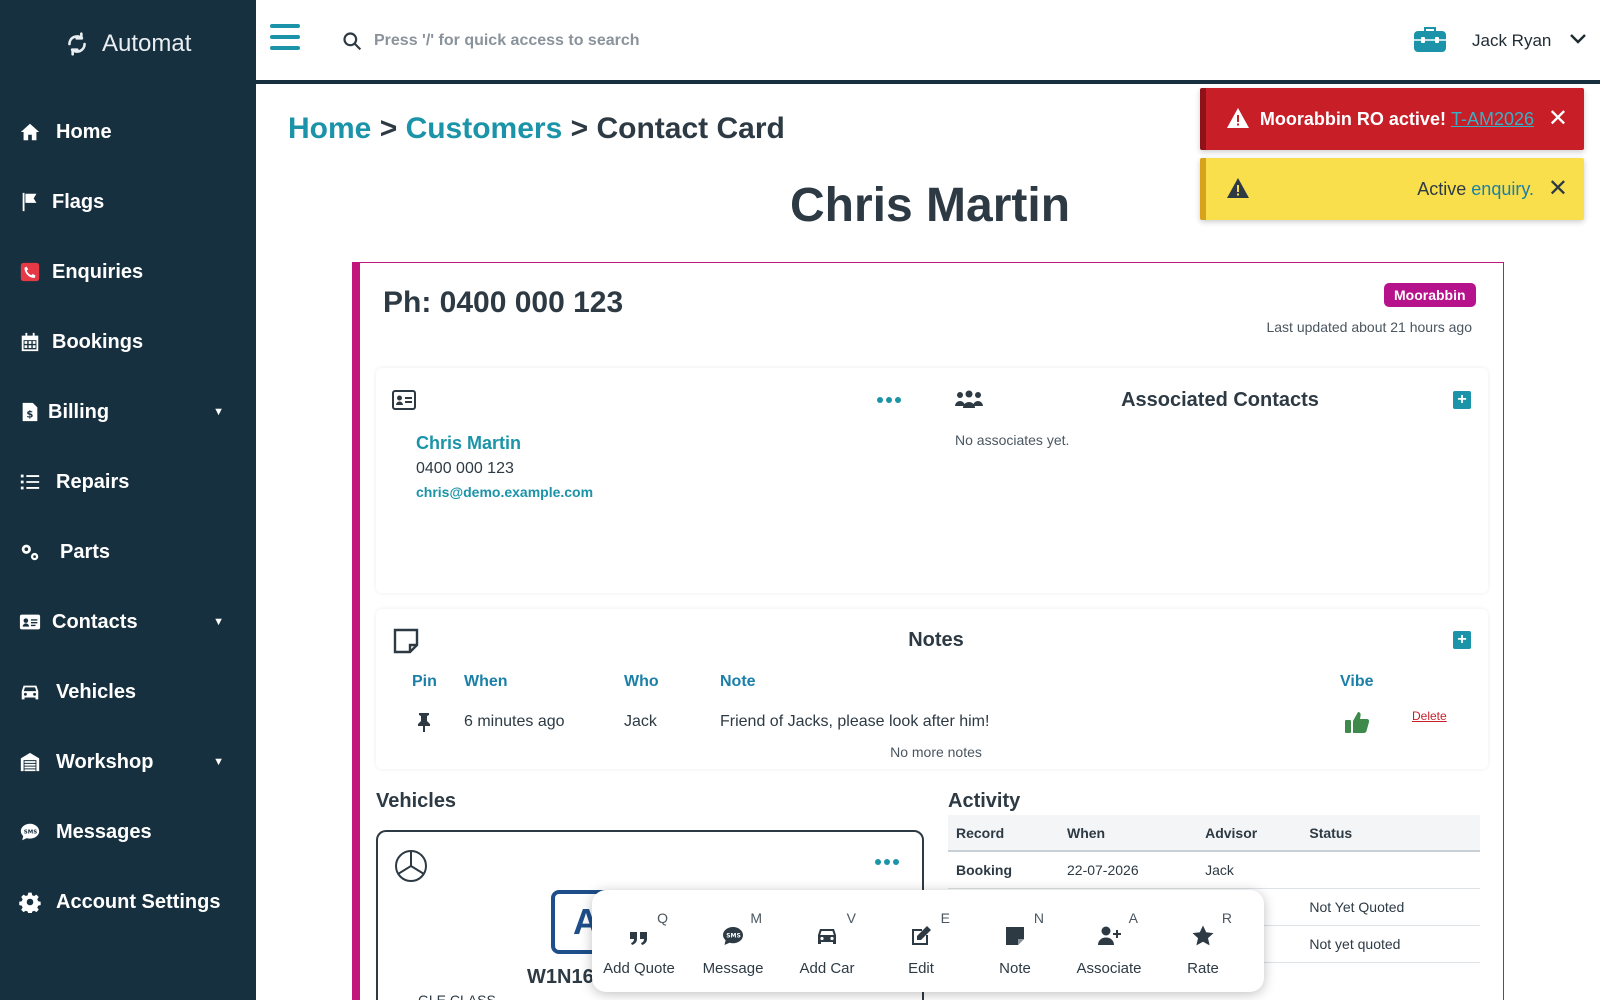  I want to click on sidebar-item-vehicles: Vehicles, so click(128, 692).